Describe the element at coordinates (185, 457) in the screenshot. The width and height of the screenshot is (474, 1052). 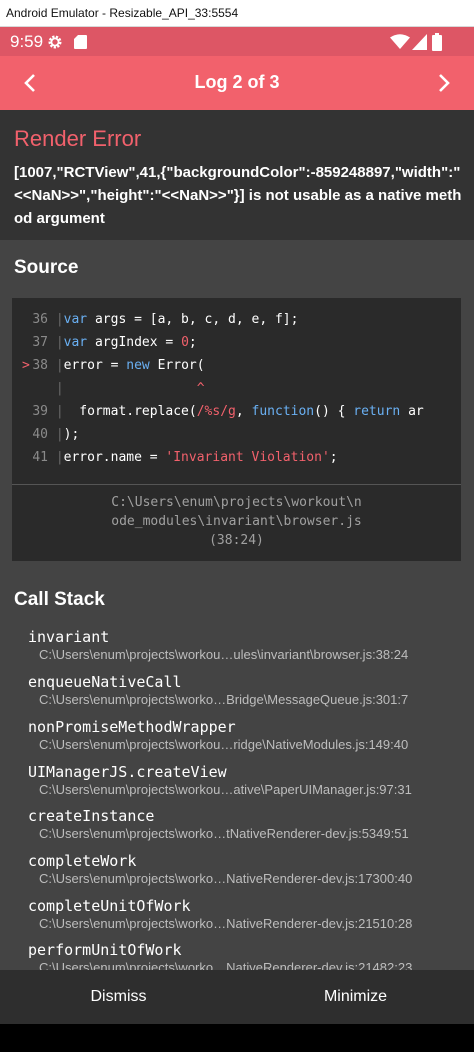
I see `code-line-41: 41 |error.name = 'Invariant Violation';` at that location.